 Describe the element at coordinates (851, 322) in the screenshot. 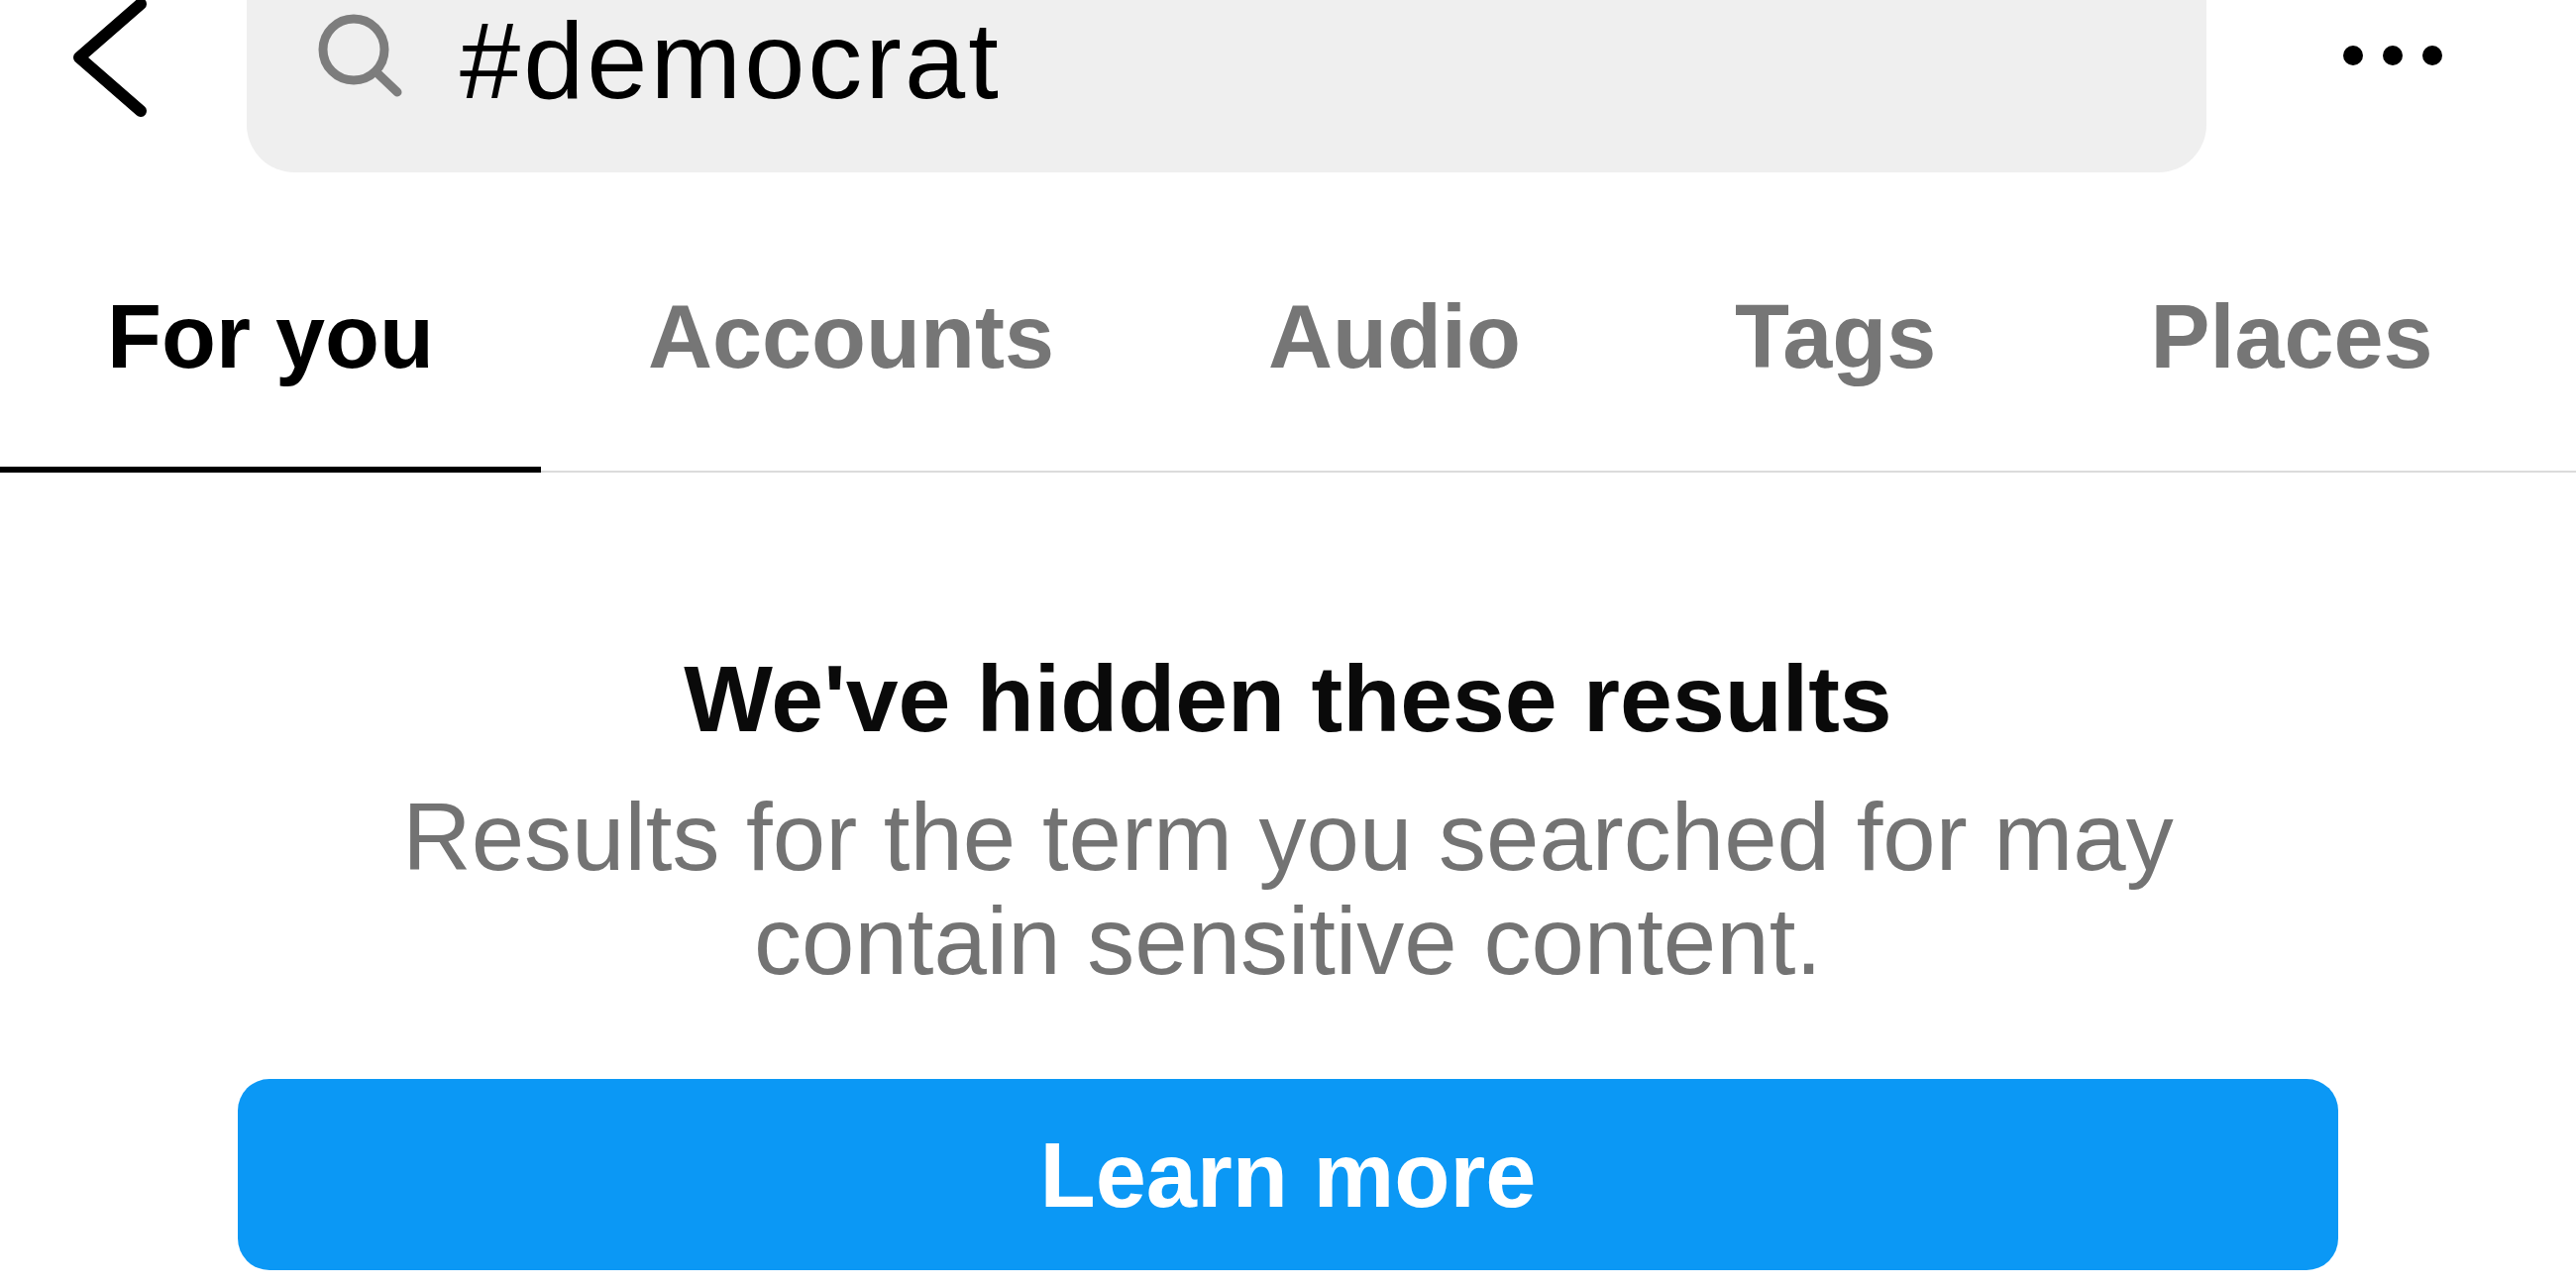

I see `tab: Accounts` at that location.